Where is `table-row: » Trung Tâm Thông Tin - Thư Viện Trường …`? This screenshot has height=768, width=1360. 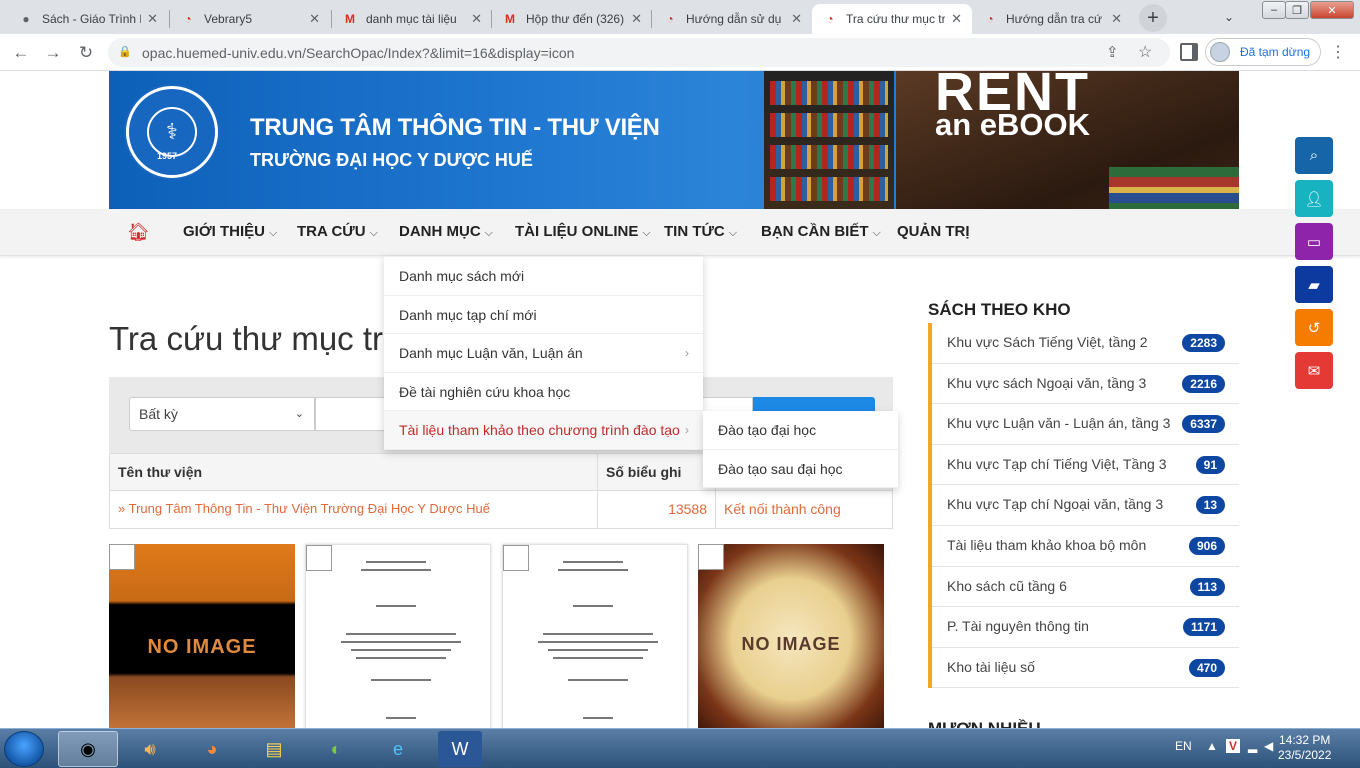
table-row: » Trung Tâm Thông Tin - Thư Viện Trường … is located at coordinates (501, 509).